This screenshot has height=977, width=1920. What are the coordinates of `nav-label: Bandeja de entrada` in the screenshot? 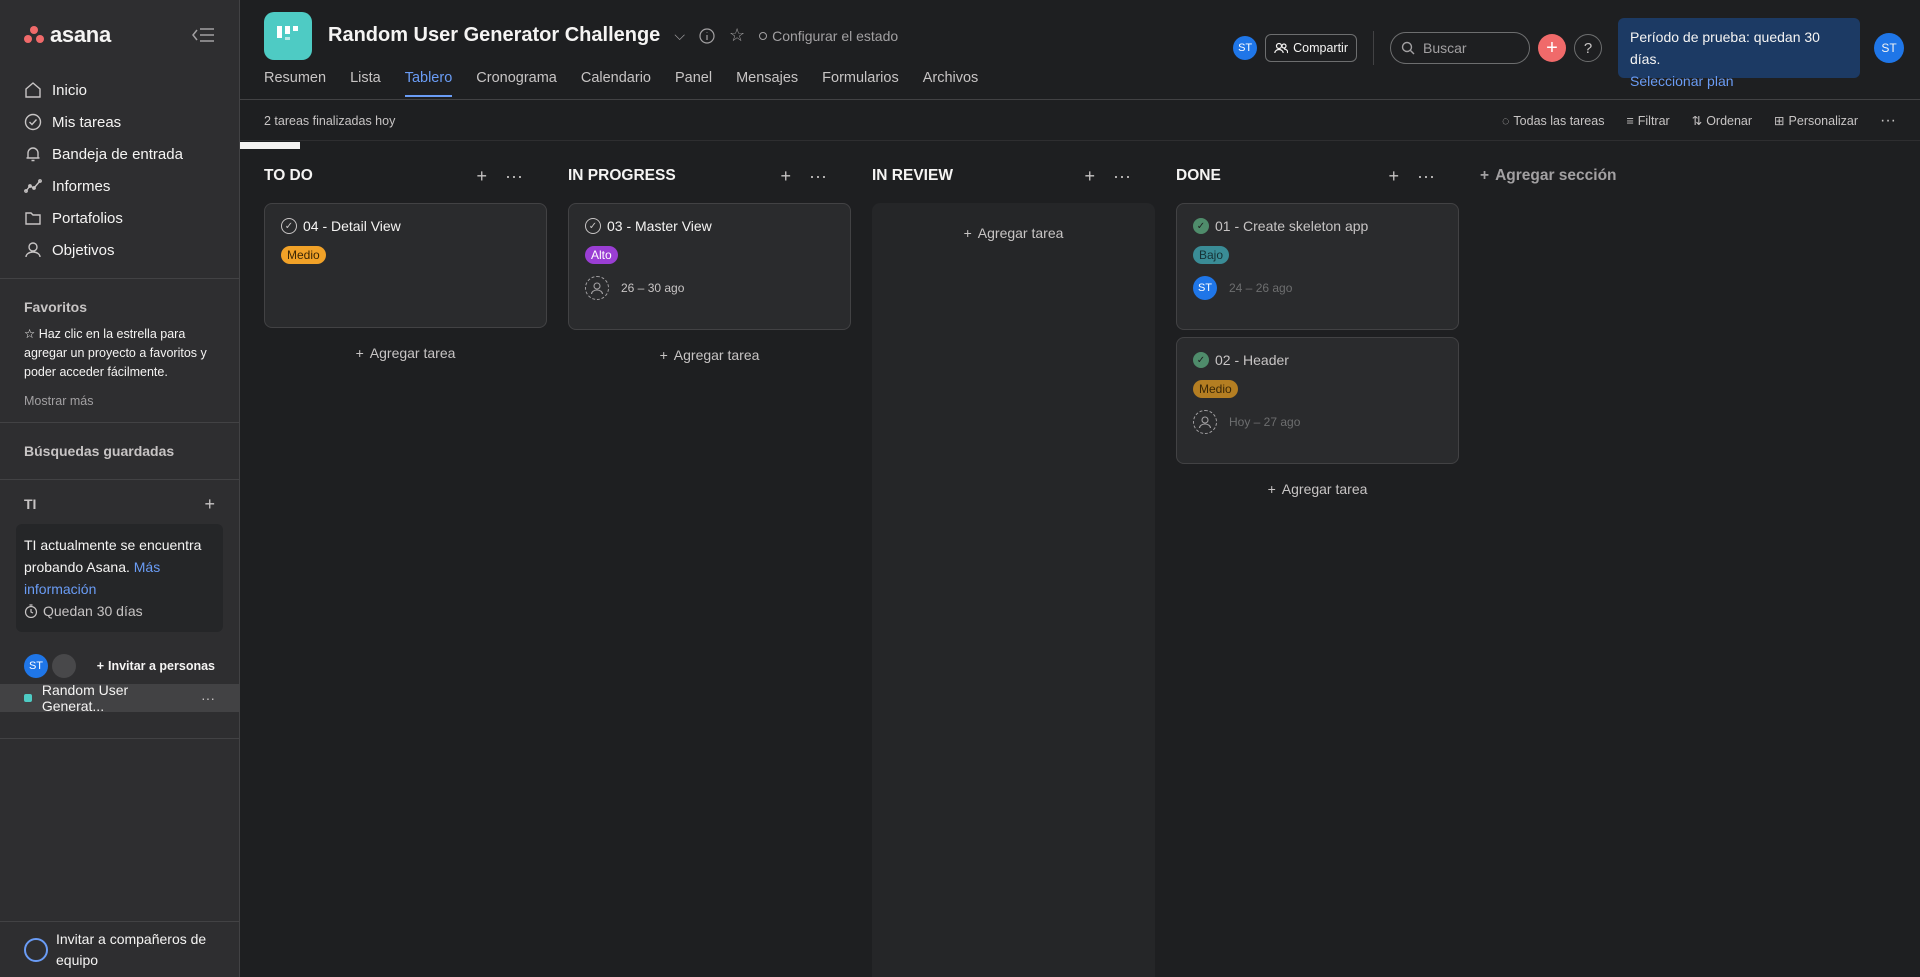 It's located at (117, 154).